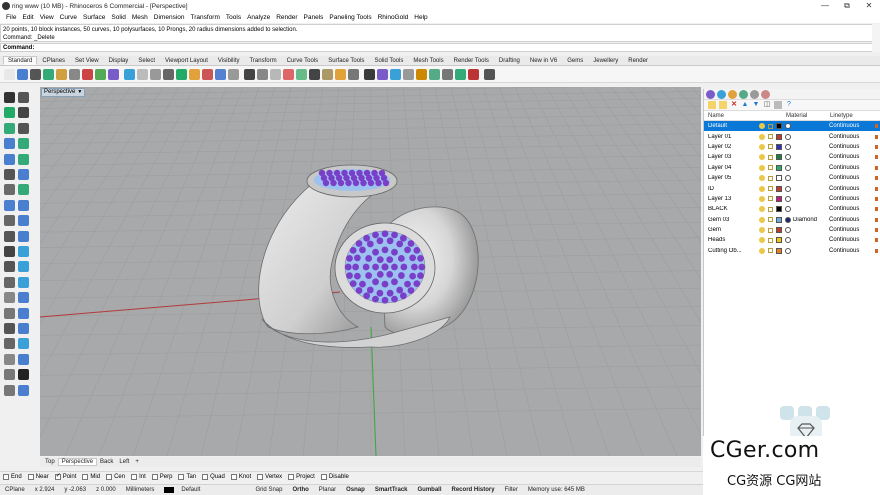 The image size is (880, 495). I want to click on osnap-end: End, so click(12, 477).